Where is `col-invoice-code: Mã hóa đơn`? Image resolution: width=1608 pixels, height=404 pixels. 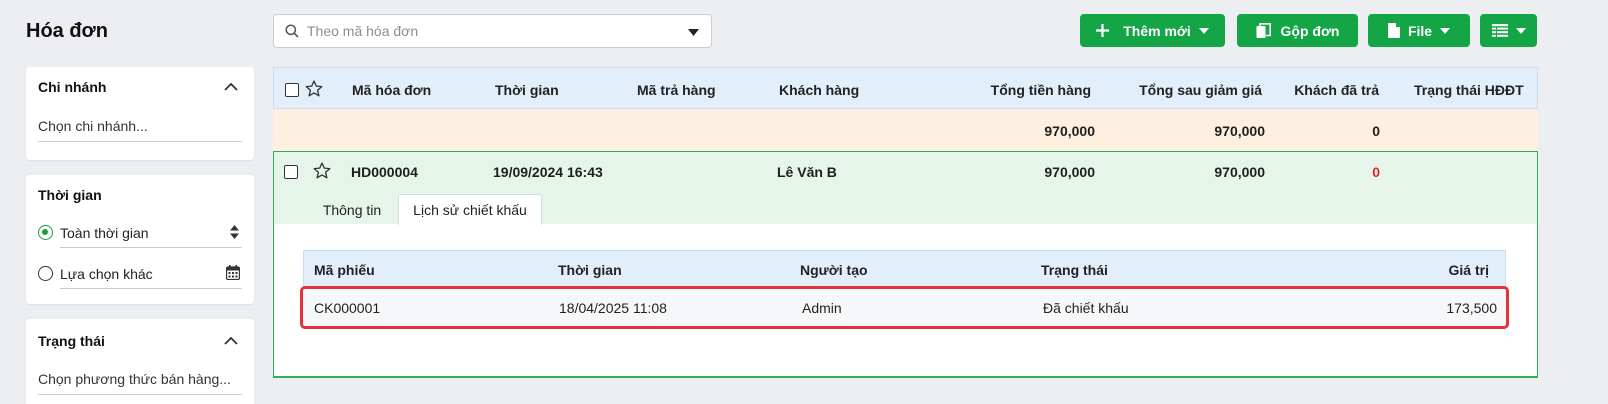 col-invoice-code: Mã hóa đơn is located at coordinates (392, 90).